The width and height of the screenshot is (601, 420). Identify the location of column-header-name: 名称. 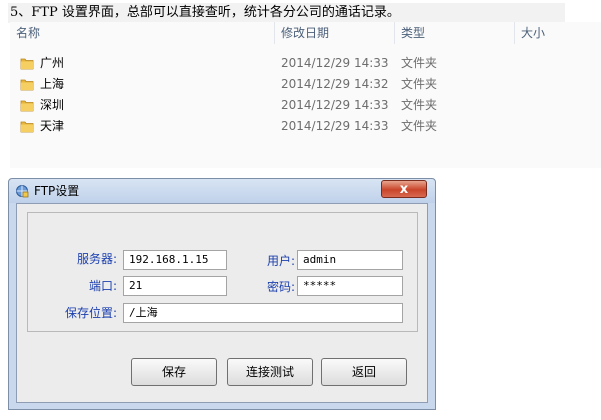
(141, 33).